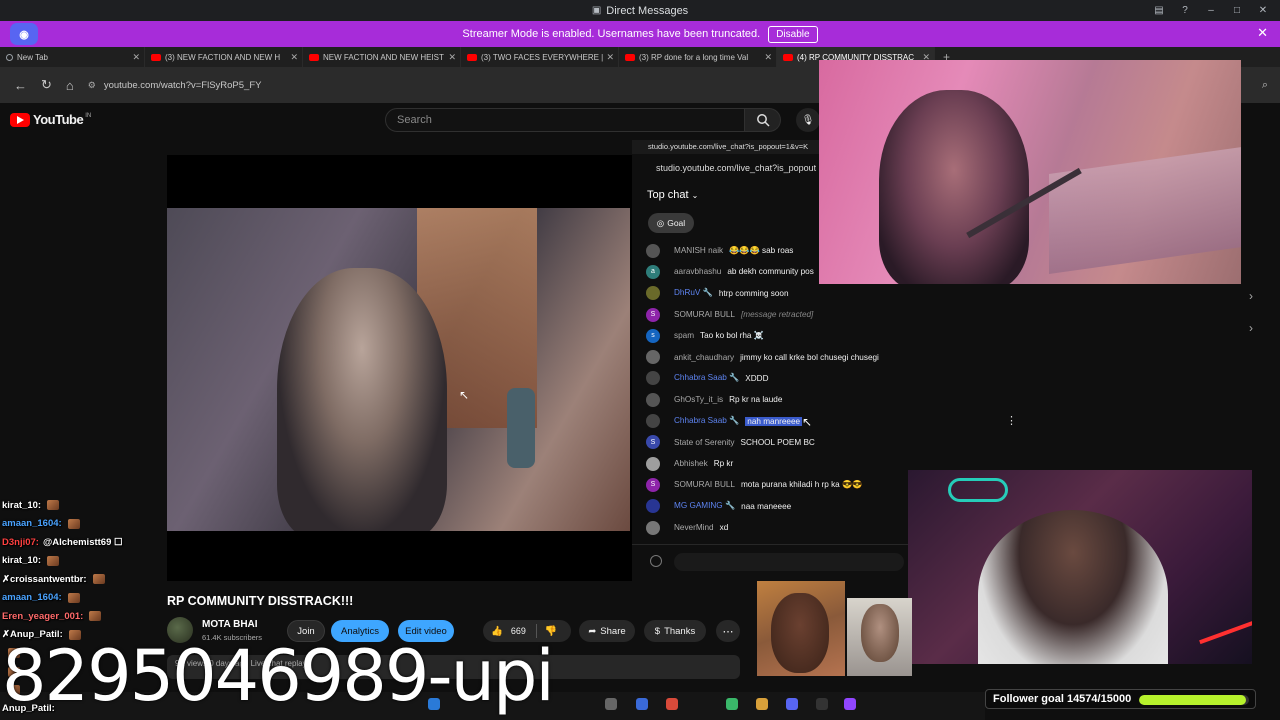  I want to click on search-icon: ⌕, so click(1265, 85).